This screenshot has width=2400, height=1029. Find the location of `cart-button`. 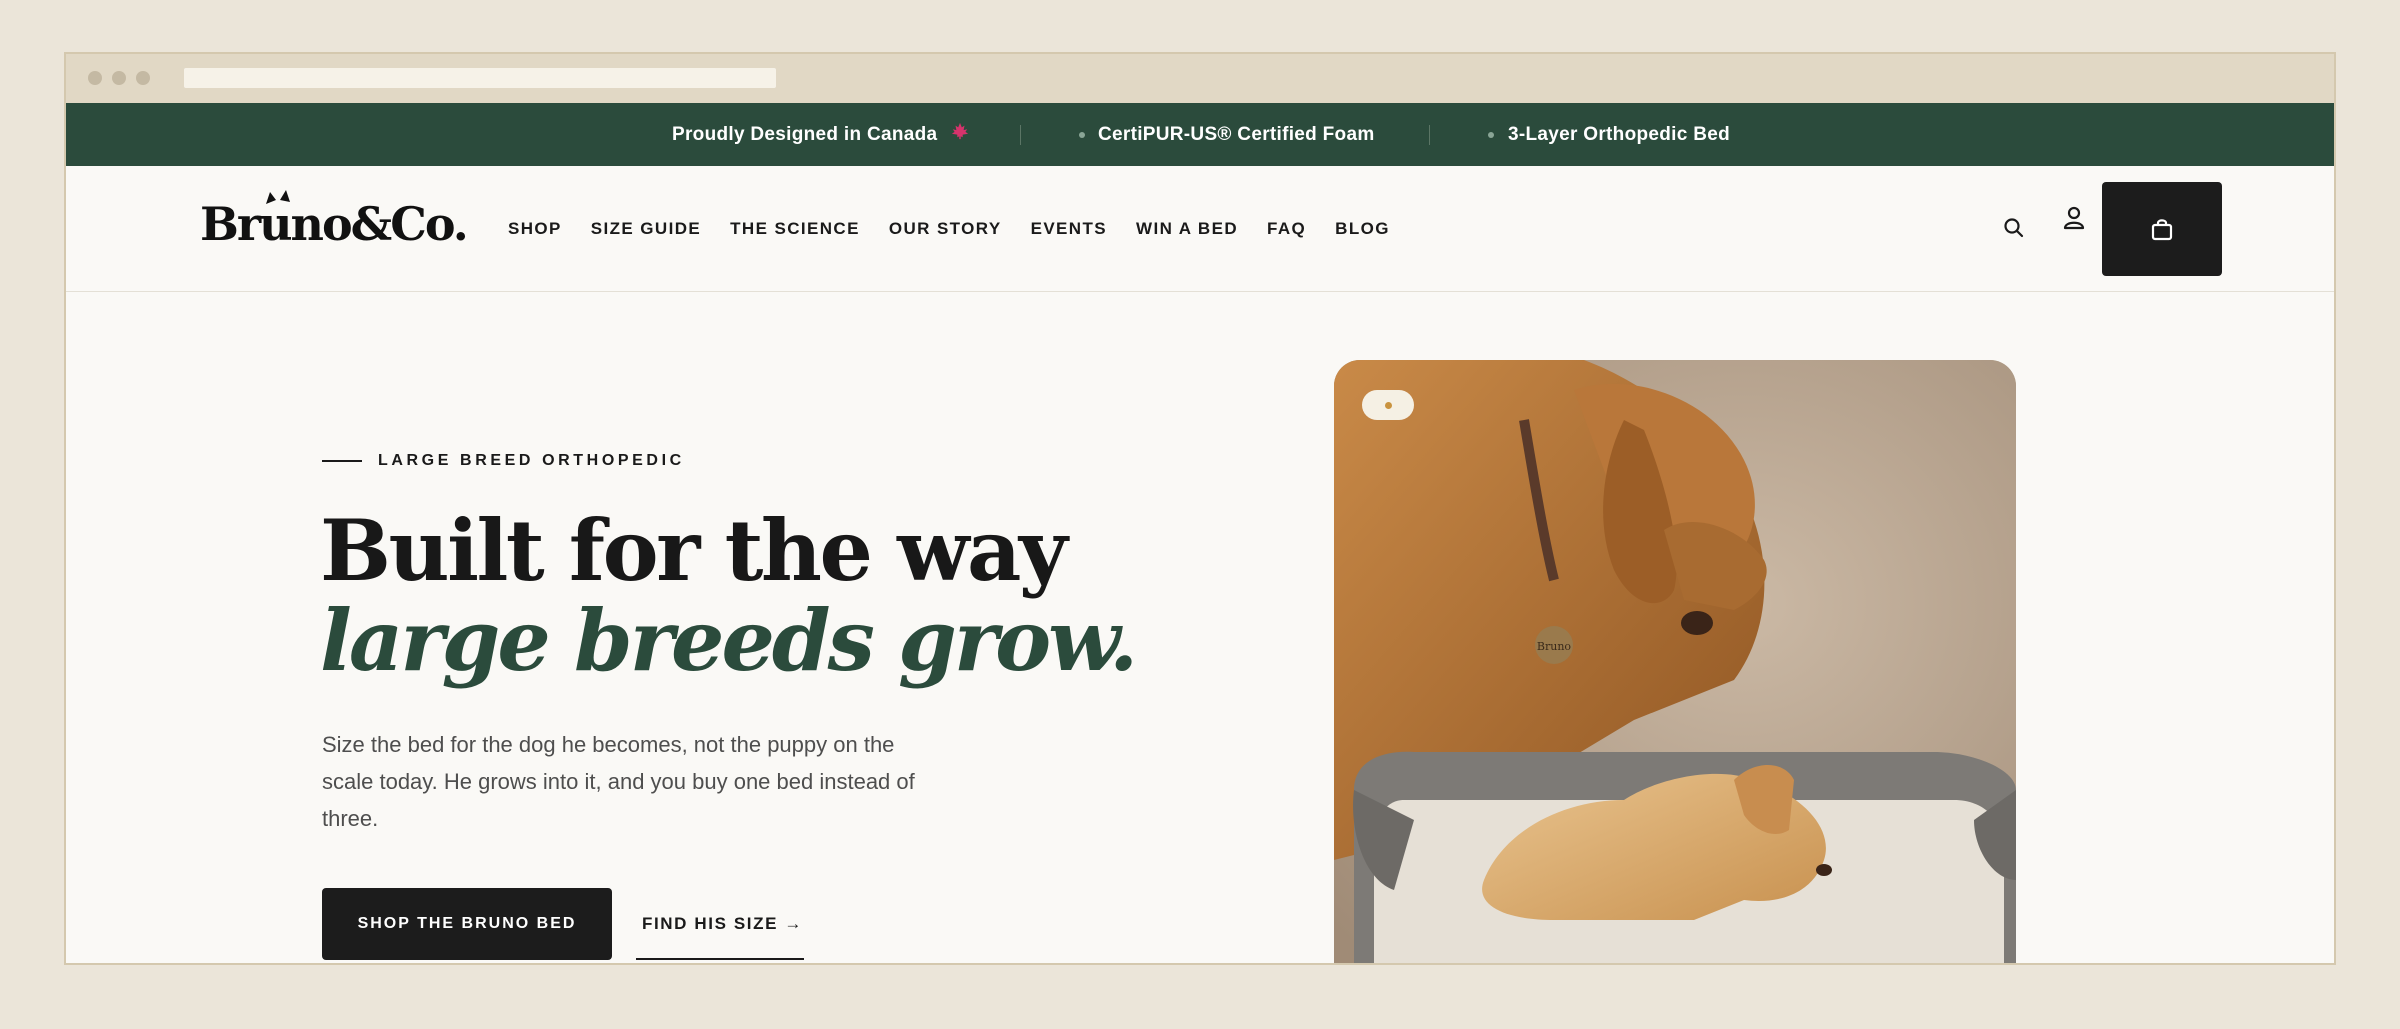

cart-button is located at coordinates (2162, 229).